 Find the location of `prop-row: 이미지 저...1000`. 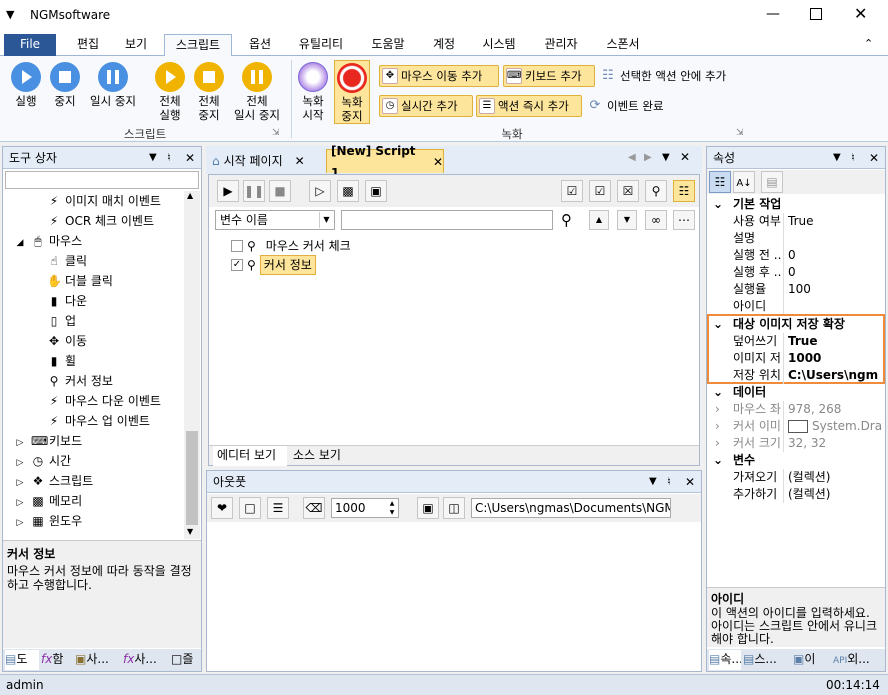

prop-row: 이미지 저...1000 is located at coordinates (795, 358).